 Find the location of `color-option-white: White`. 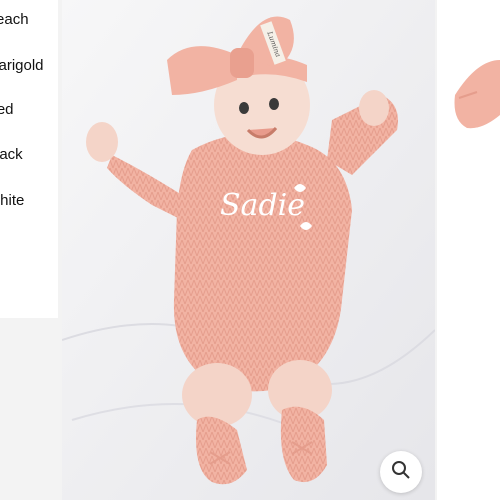

color-option-white: White is located at coordinates (12, 200).